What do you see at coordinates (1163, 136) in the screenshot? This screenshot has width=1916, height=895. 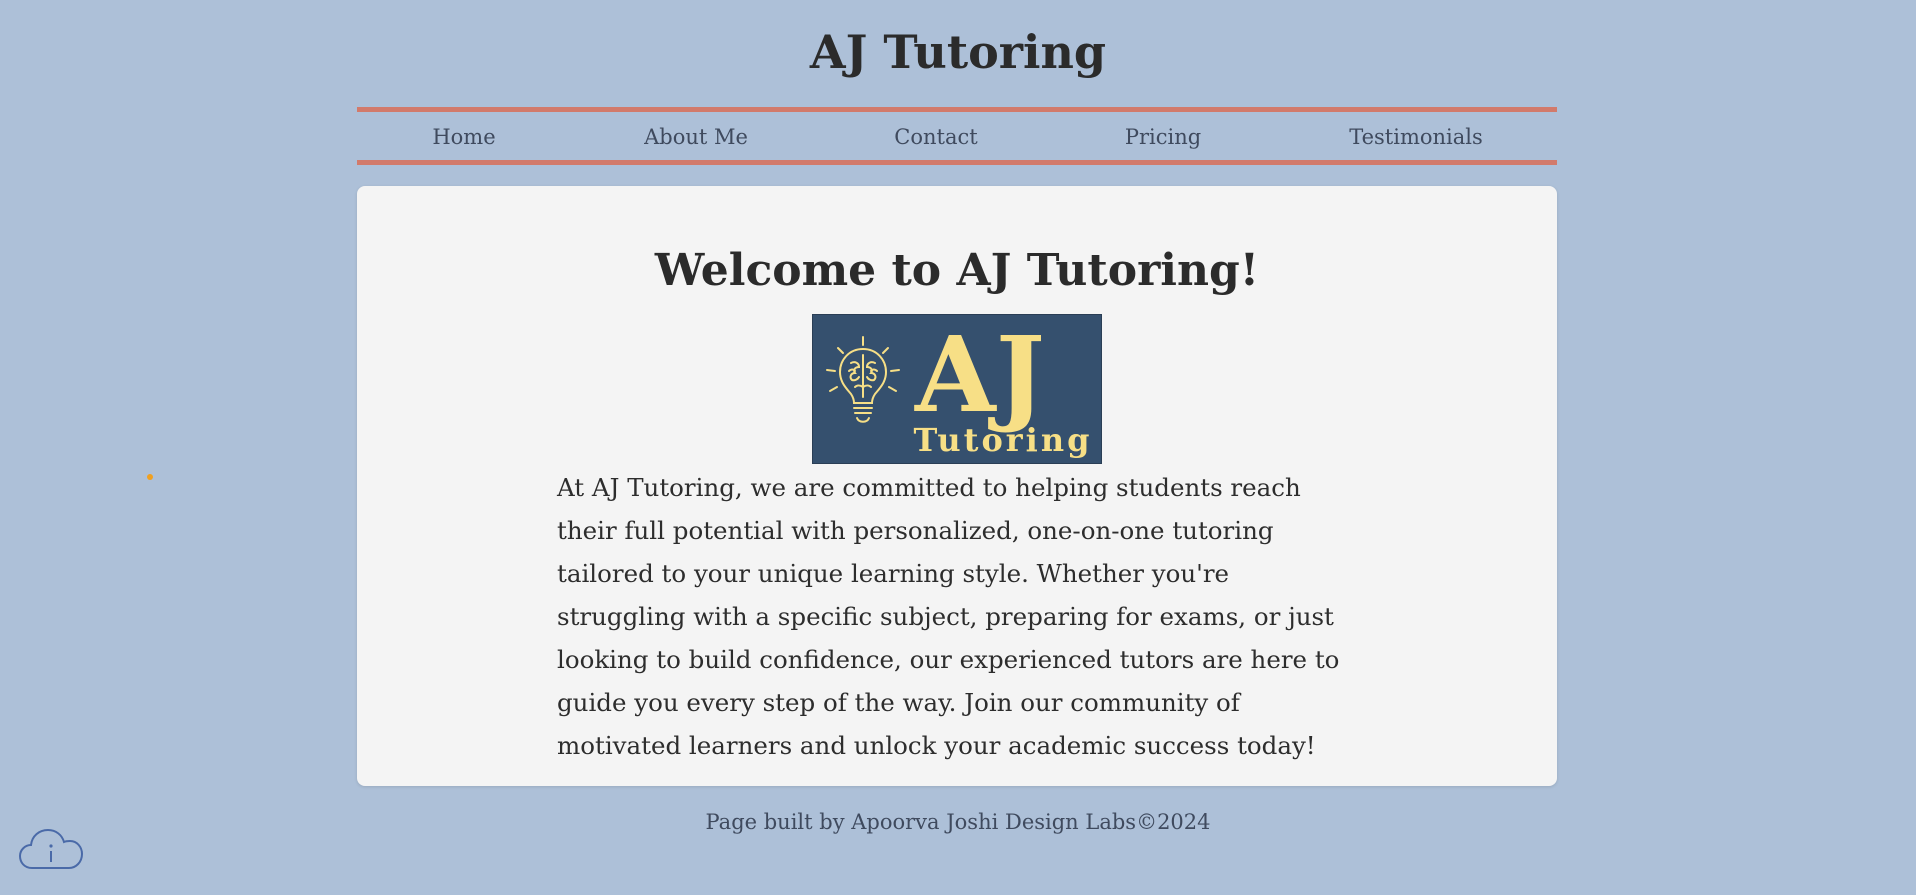 I see `nav-pricing: Pricing` at bounding box center [1163, 136].